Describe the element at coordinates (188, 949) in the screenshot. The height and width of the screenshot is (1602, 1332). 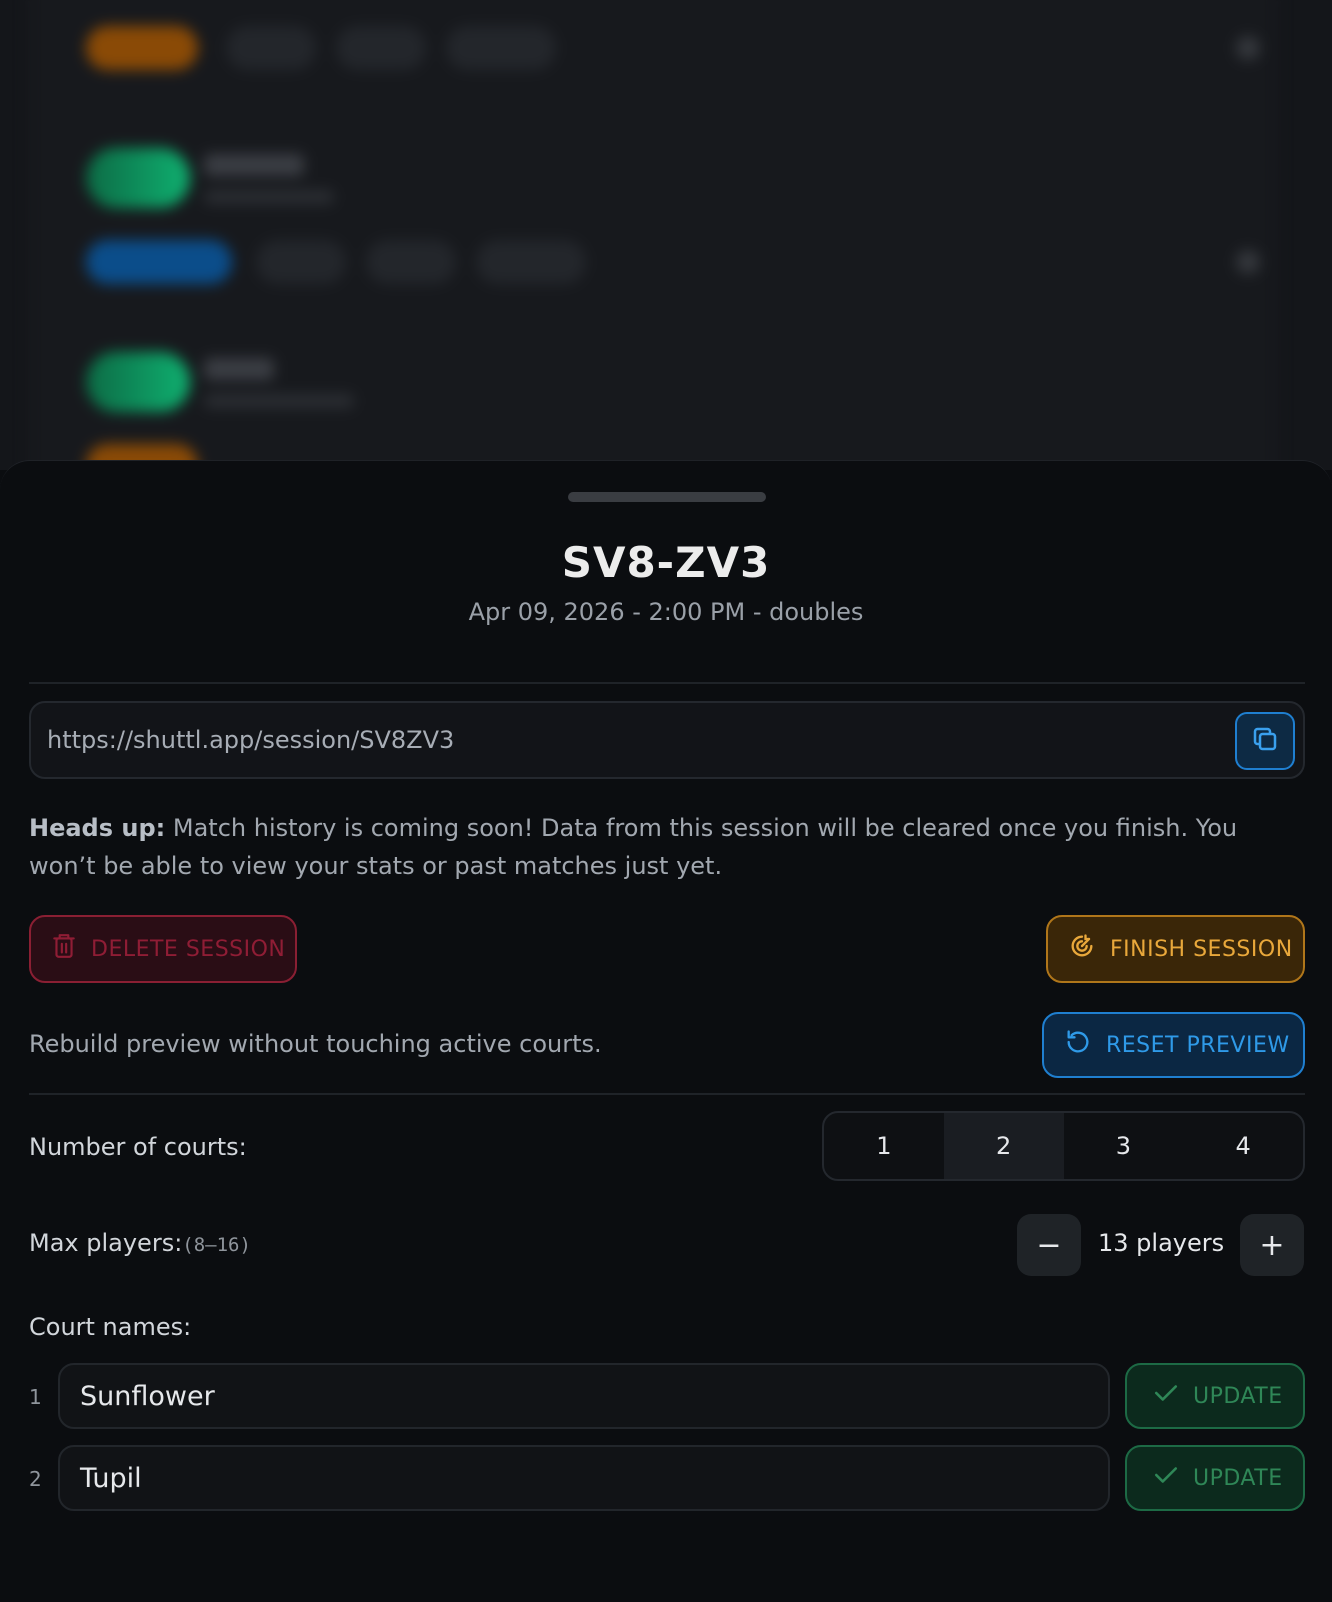
I see `delete-session-label: DELETE SESSION` at that location.